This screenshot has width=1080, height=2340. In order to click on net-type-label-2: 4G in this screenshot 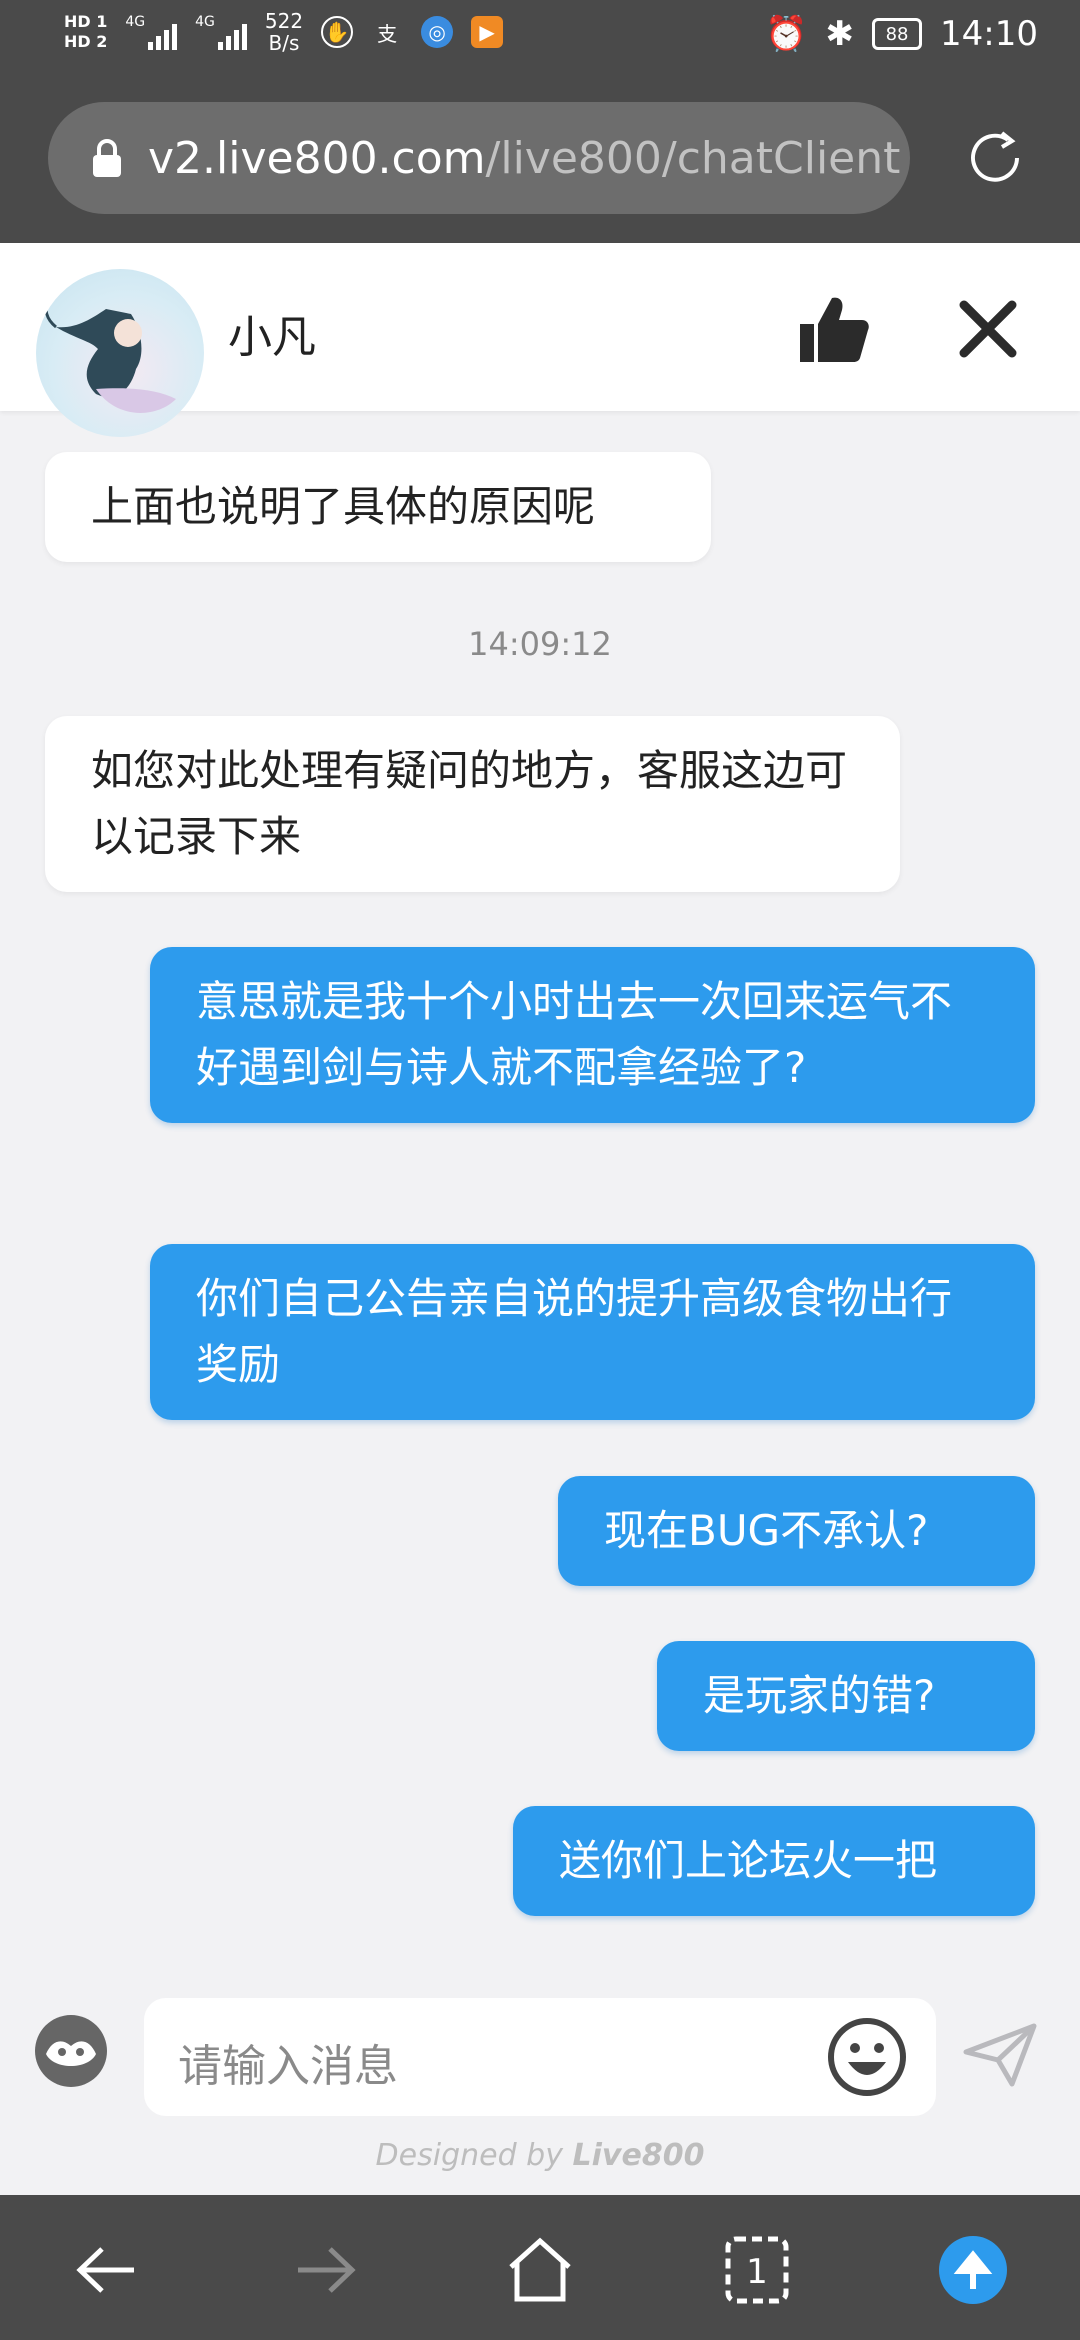, I will do `click(205, 22)`.